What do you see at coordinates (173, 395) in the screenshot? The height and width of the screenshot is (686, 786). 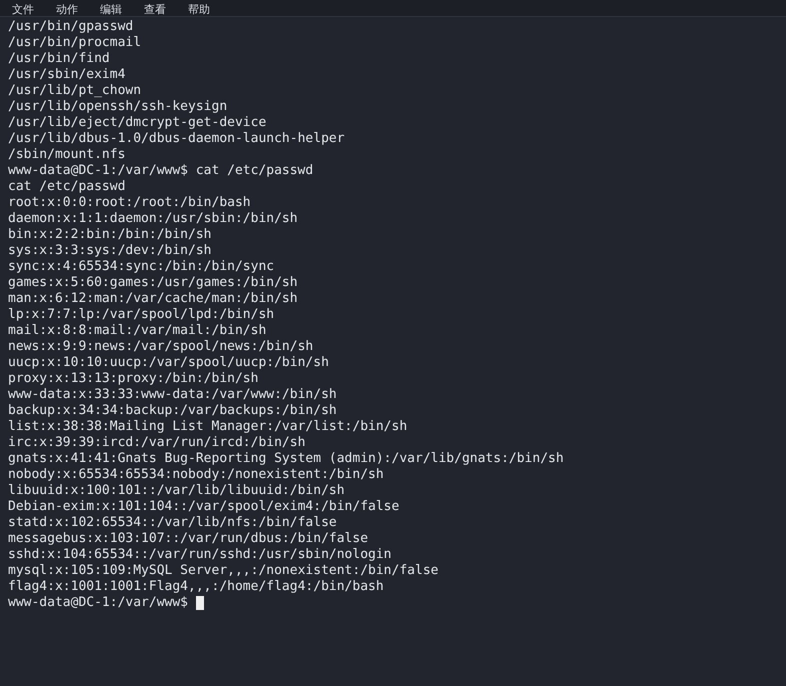 I see `output-line: www-data:x:33:33:www-data:/var/www:/bin/sh` at bounding box center [173, 395].